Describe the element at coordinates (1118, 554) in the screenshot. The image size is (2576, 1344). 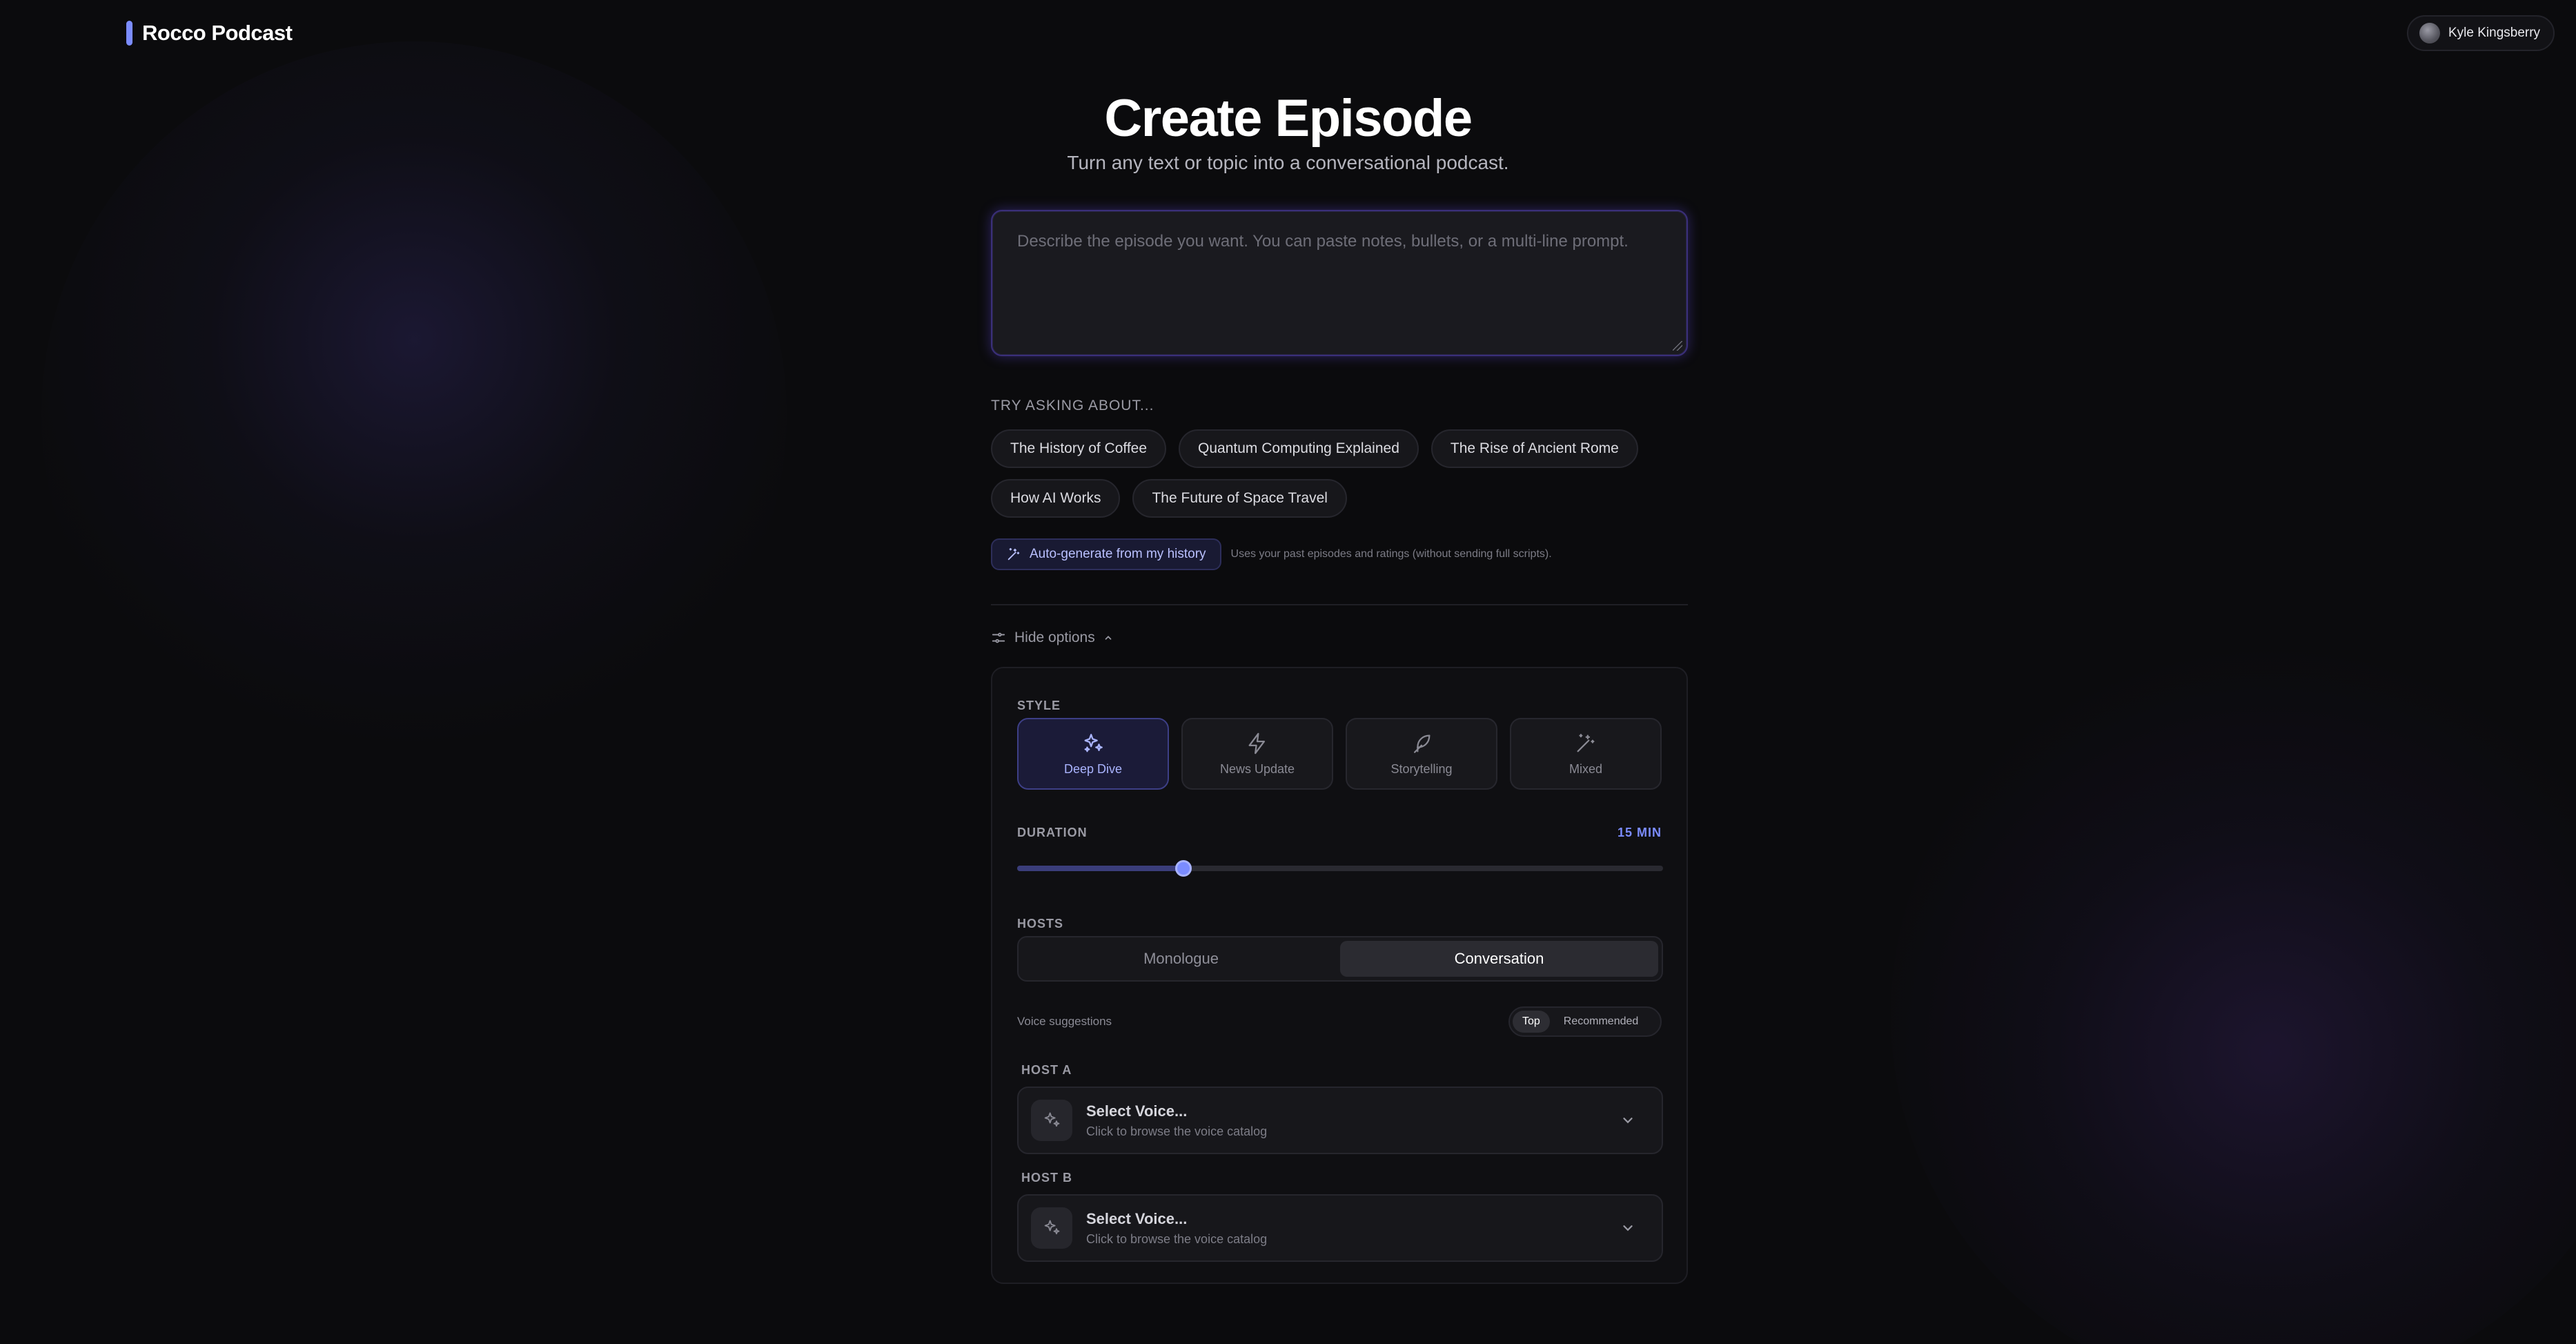
I see `autogen-button-label: Auto-generate from my history` at that location.